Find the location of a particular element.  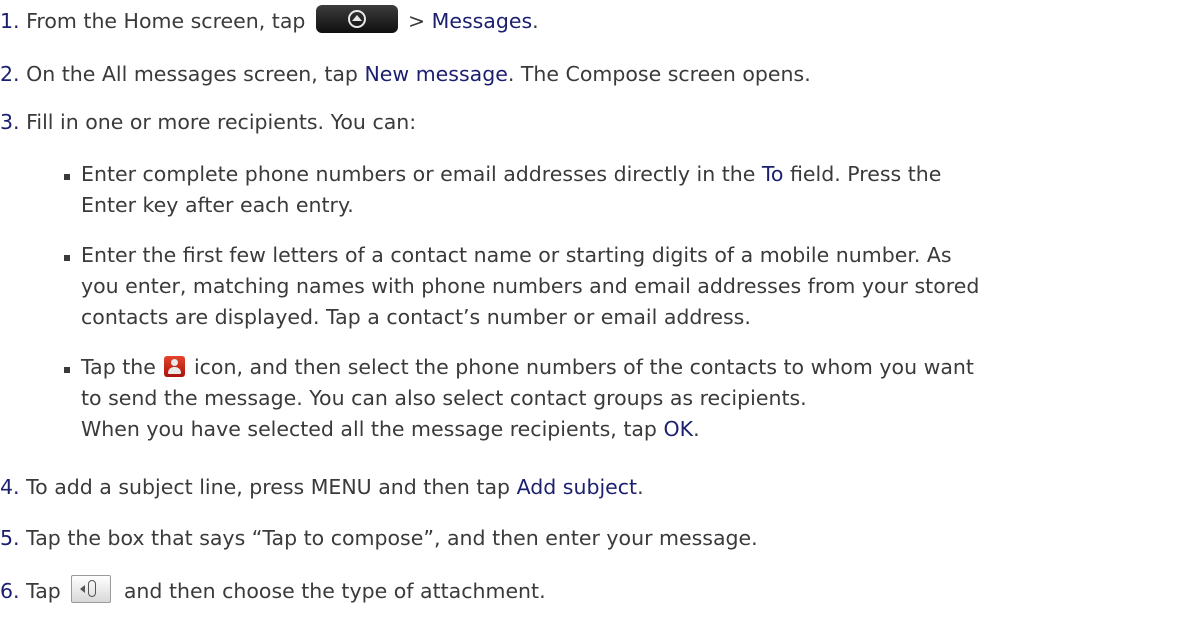

attach-icon is located at coordinates (91, 589).